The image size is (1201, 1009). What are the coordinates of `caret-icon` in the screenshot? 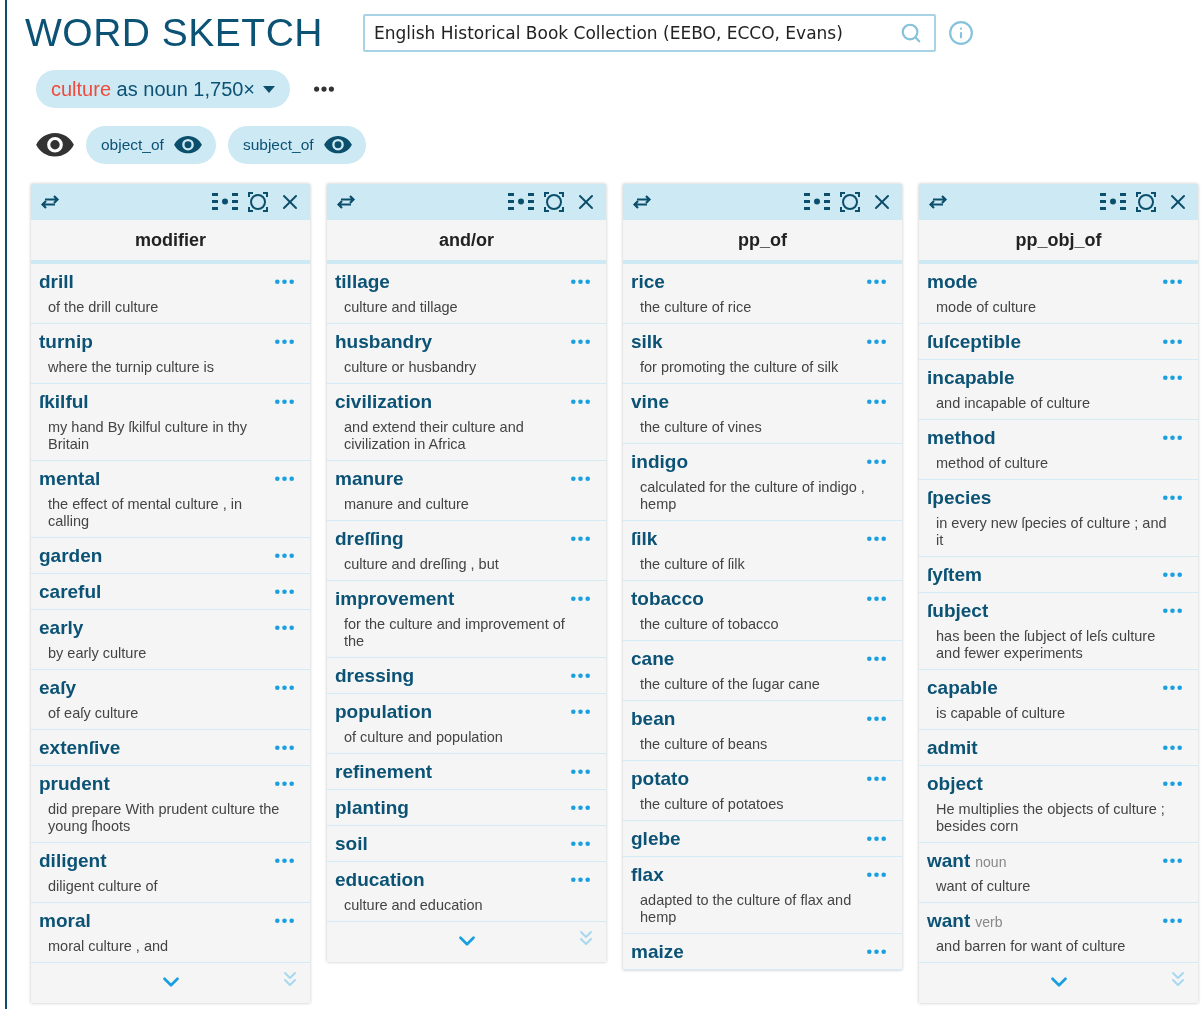 It's located at (269, 89).